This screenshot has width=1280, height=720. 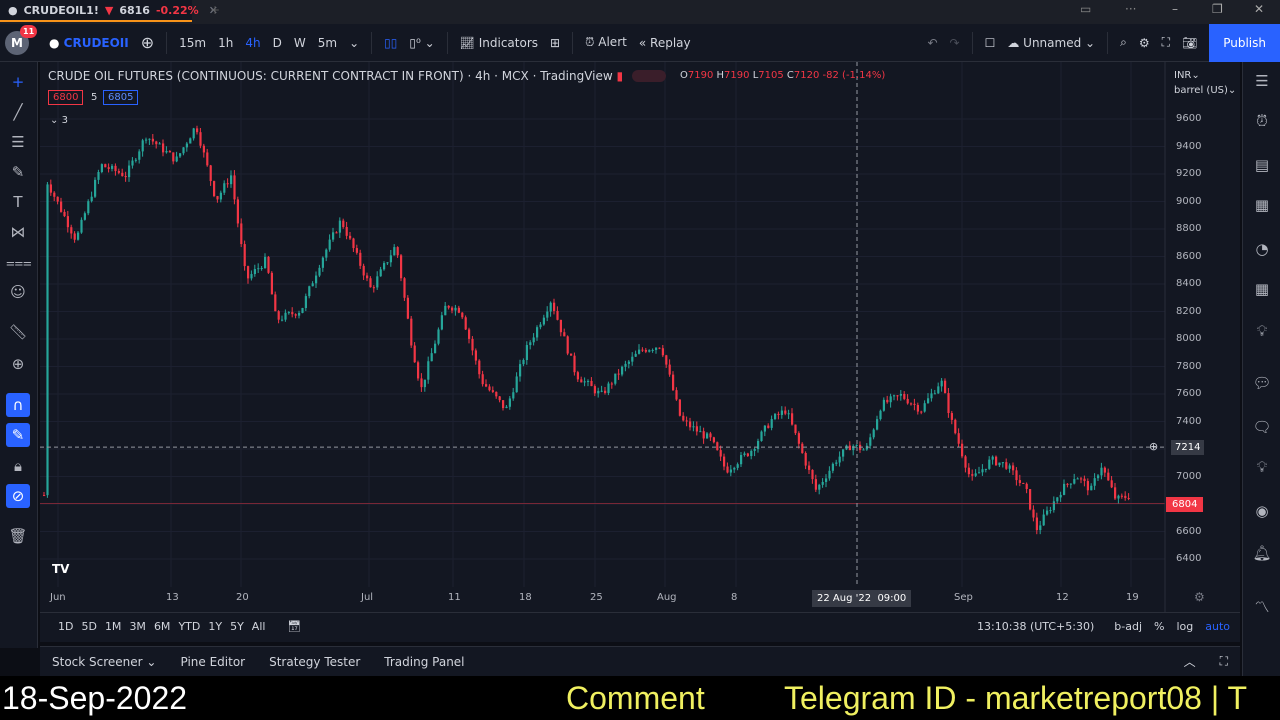 I want to click on ideas-icon: 💡︎, so click(x=1262, y=333).